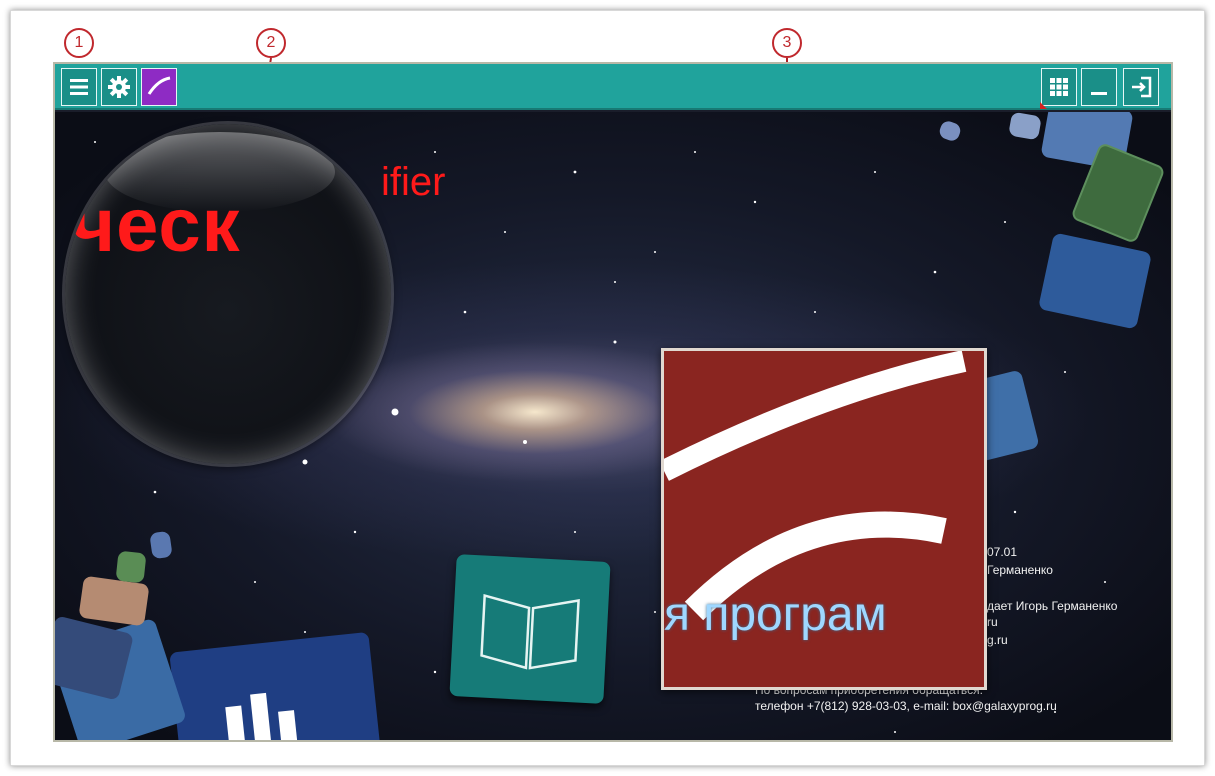 This screenshot has height=776, width=1215. I want to click on settings-button, so click(119, 87).